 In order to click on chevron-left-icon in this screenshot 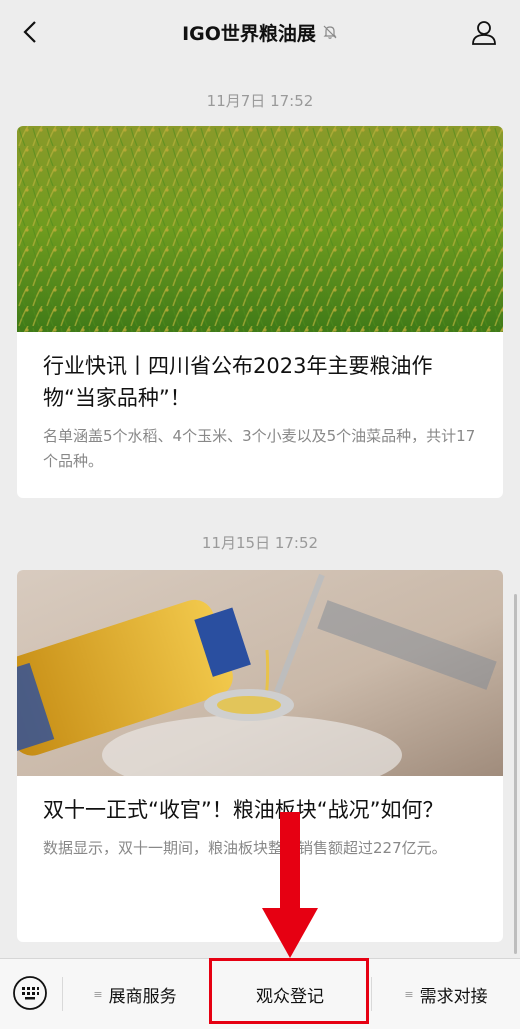, I will do `click(29, 32)`.